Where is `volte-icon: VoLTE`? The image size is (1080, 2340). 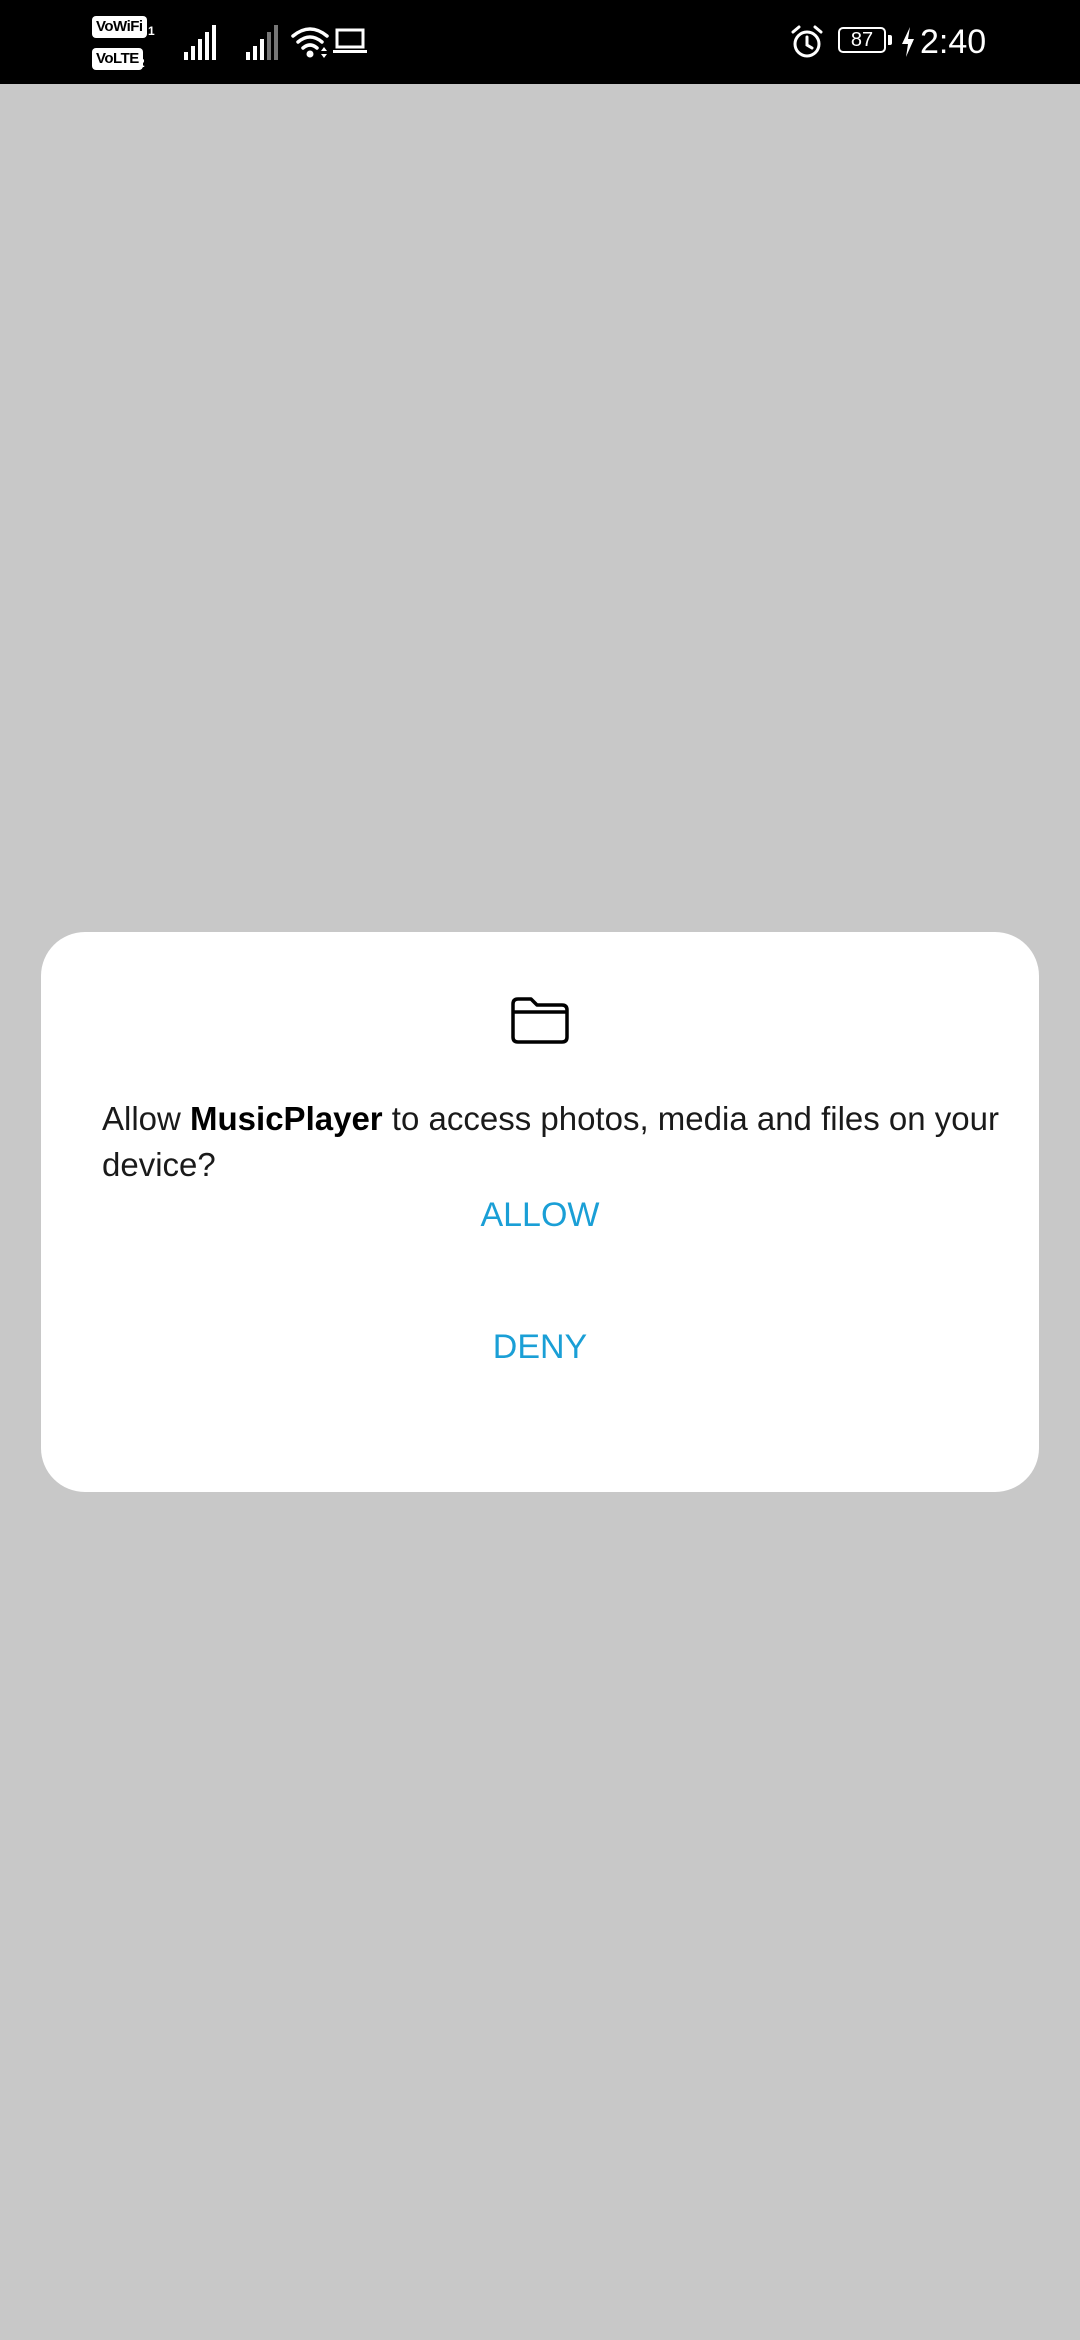
volte-icon: VoLTE is located at coordinates (117, 59).